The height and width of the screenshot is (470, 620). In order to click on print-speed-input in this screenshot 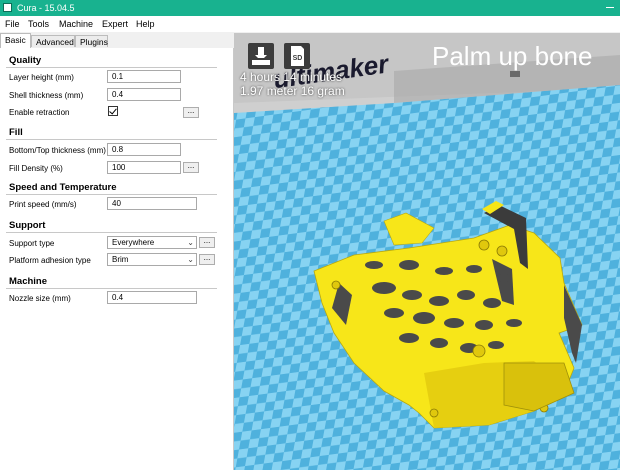, I will do `click(152, 203)`.